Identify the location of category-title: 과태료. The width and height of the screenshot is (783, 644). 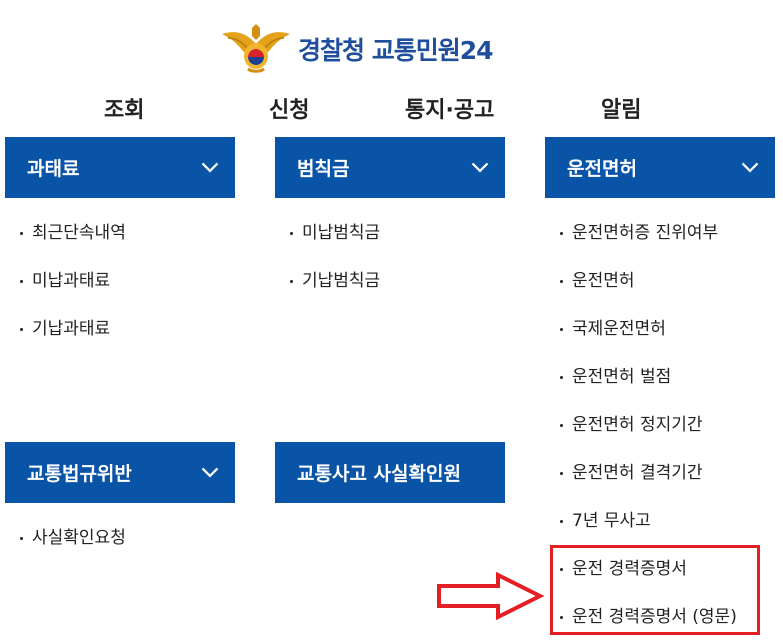
(53, 169).